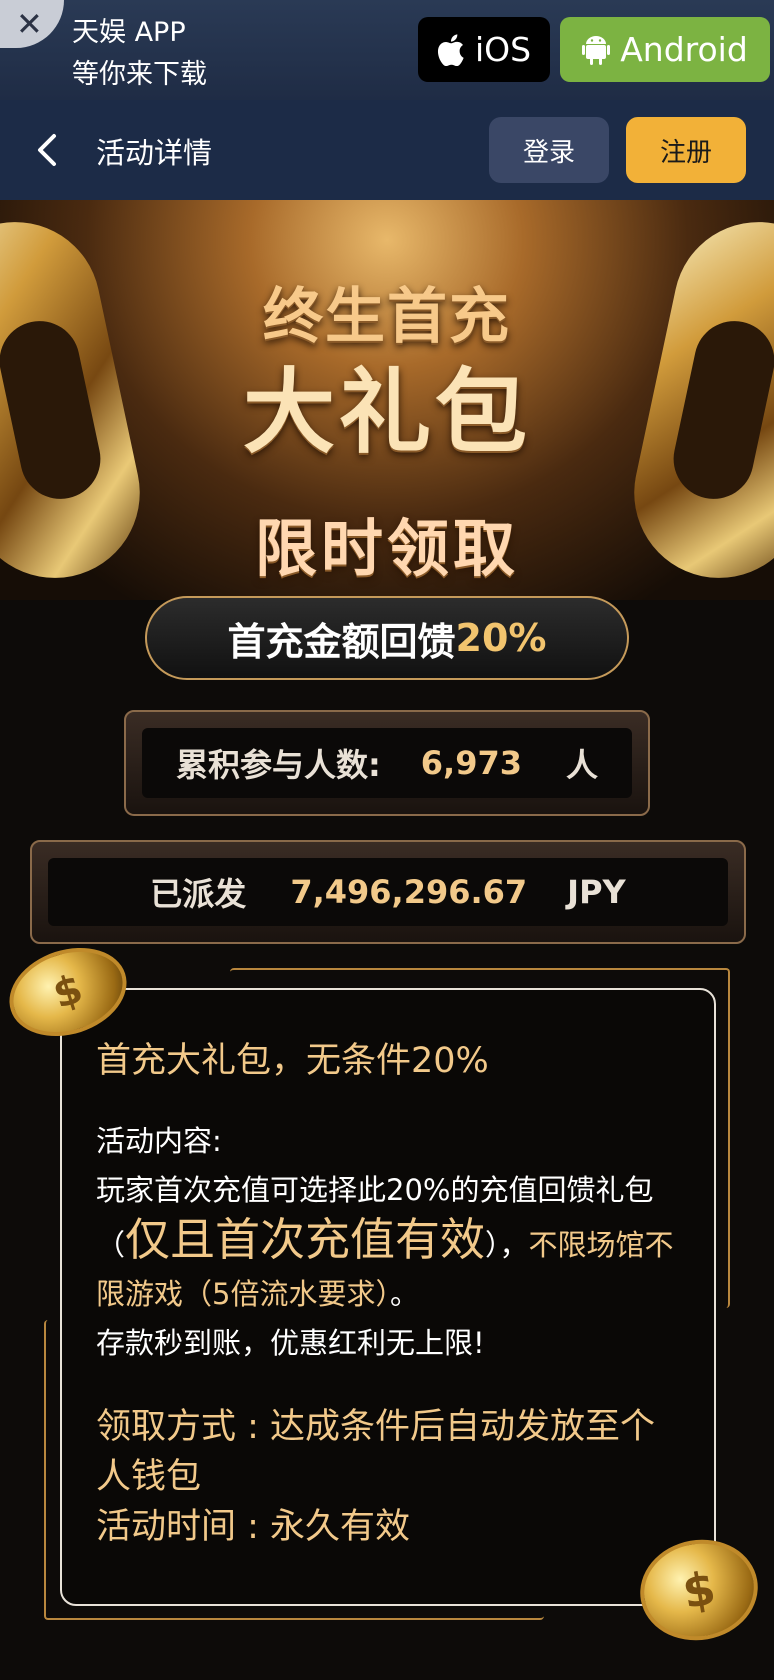 The height and width of the screenshot is (1680, 774). What do you see at coordinates (154, 153) in the screenshot?
I see `page-title: 活动详情` at bounding box center [154, 153].